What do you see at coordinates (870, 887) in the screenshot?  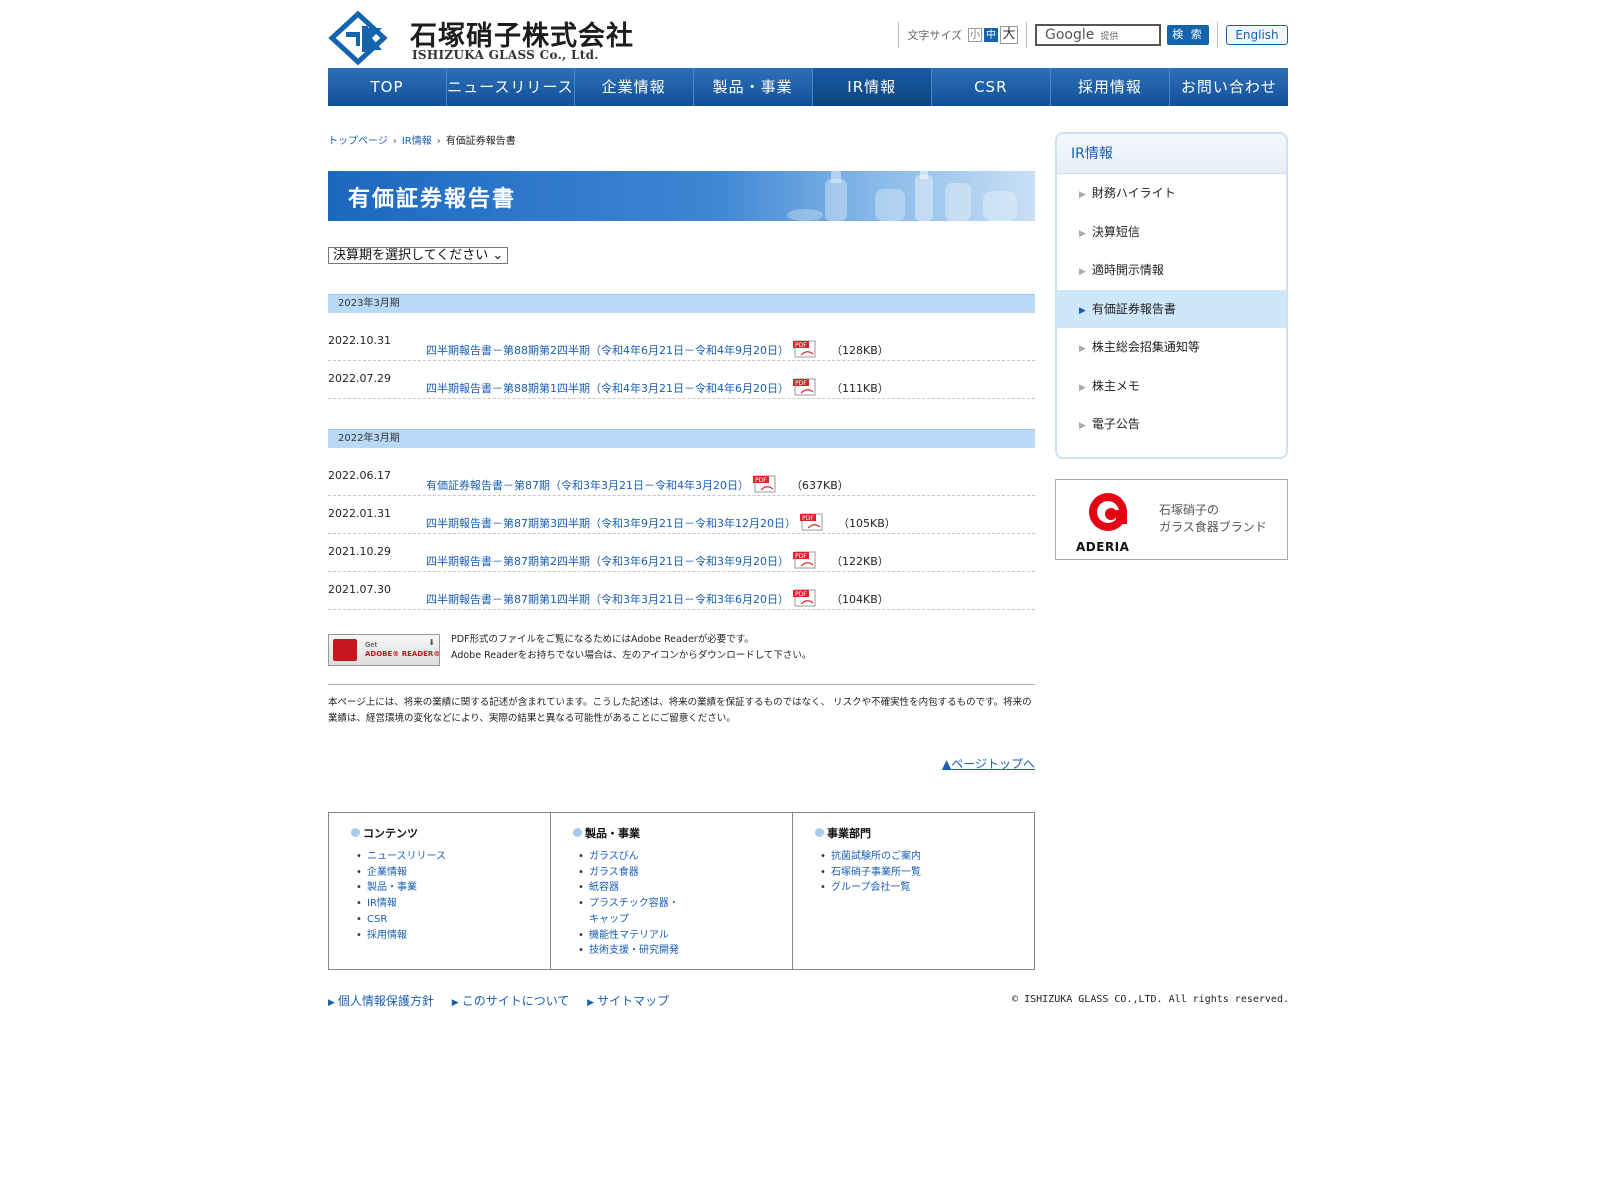 I see `sitemap-link: グループ会社一覧` at bounding box center [870, 887].